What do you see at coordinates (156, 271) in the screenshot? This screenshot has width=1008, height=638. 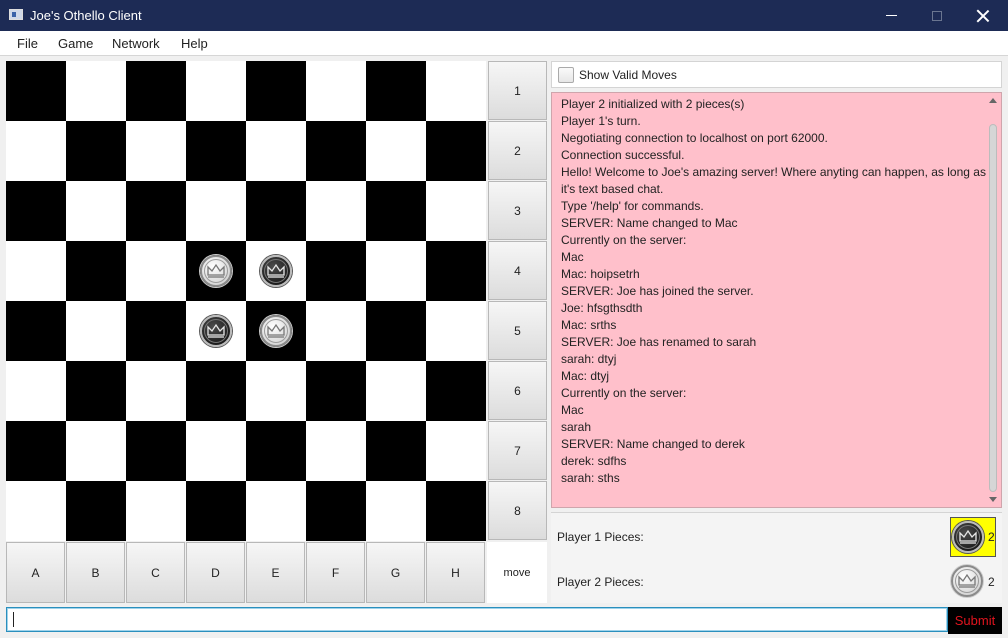 I see `board-cell-c4` at bounding box center [156, 271].